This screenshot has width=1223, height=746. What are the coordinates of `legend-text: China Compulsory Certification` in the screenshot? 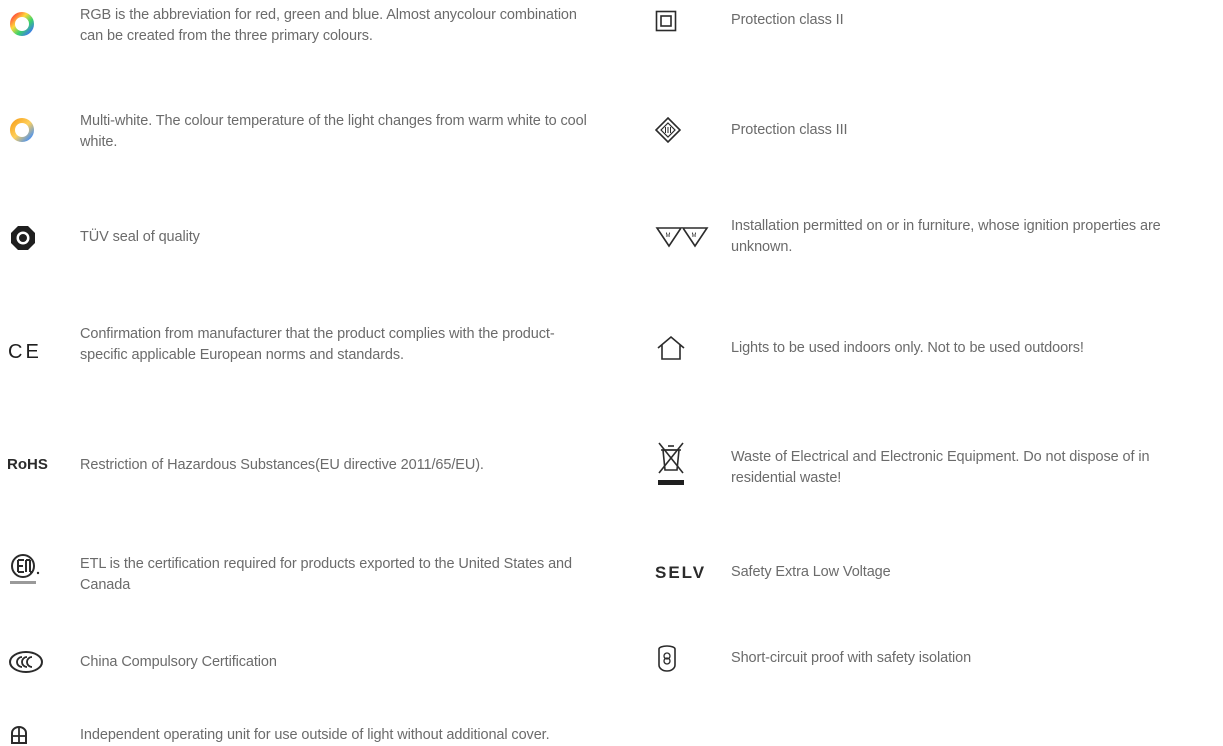 It's located at (178, 662).